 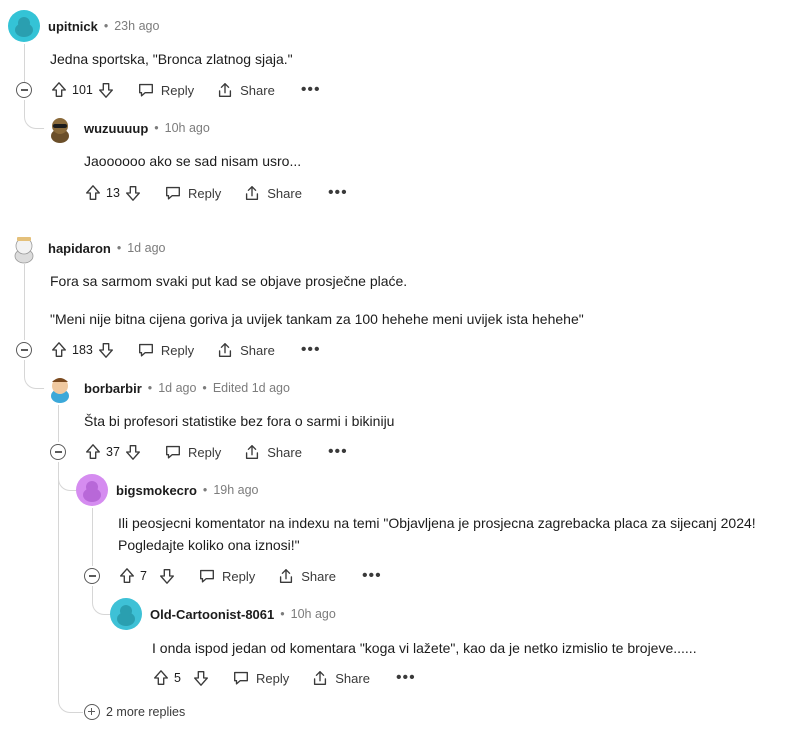 I want to click on comment-actions: 7 Reply Share •••, so click(x=250, y=576).